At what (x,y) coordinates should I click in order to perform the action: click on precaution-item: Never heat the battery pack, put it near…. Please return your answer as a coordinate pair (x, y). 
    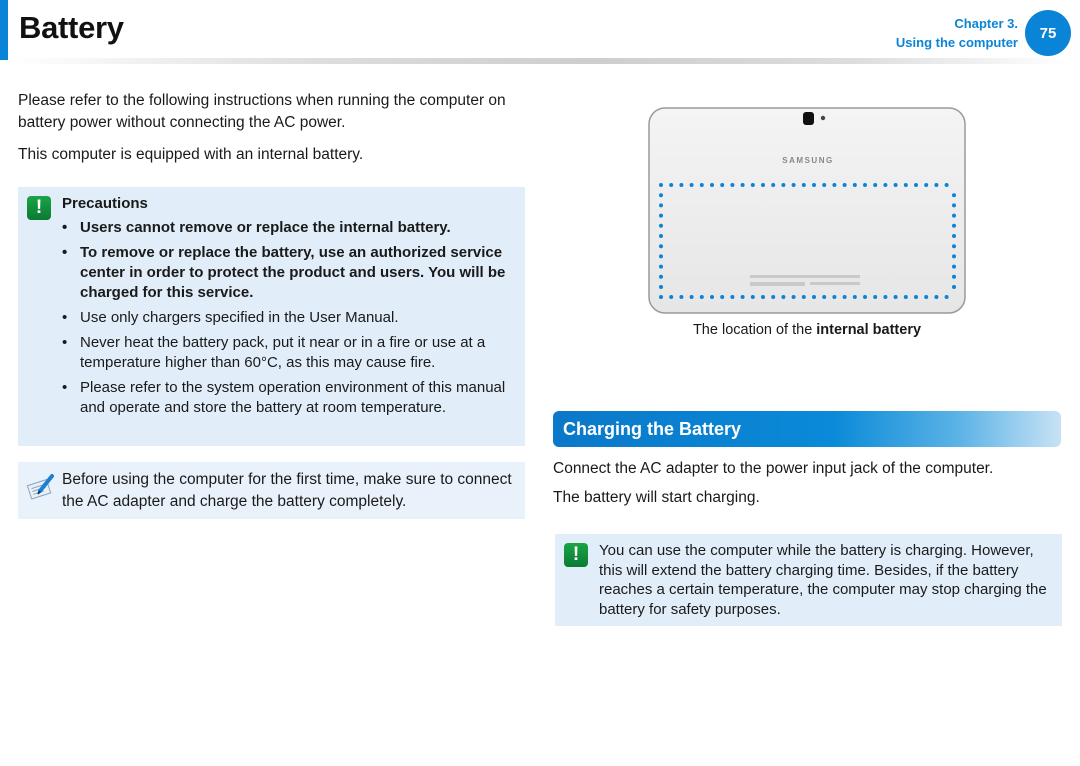
    Looking at the image, I should click on (292, 353).